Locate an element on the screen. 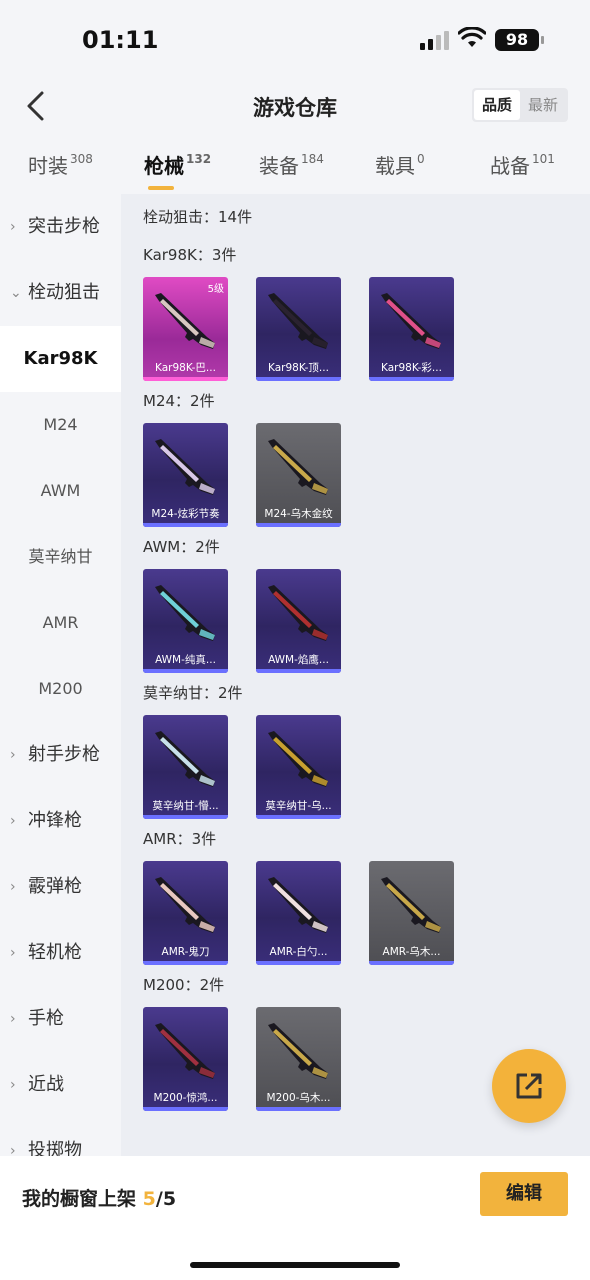 This screenshot has width=590, height=1280. section-title: M200：2件 is located at coordinates (184, 985).